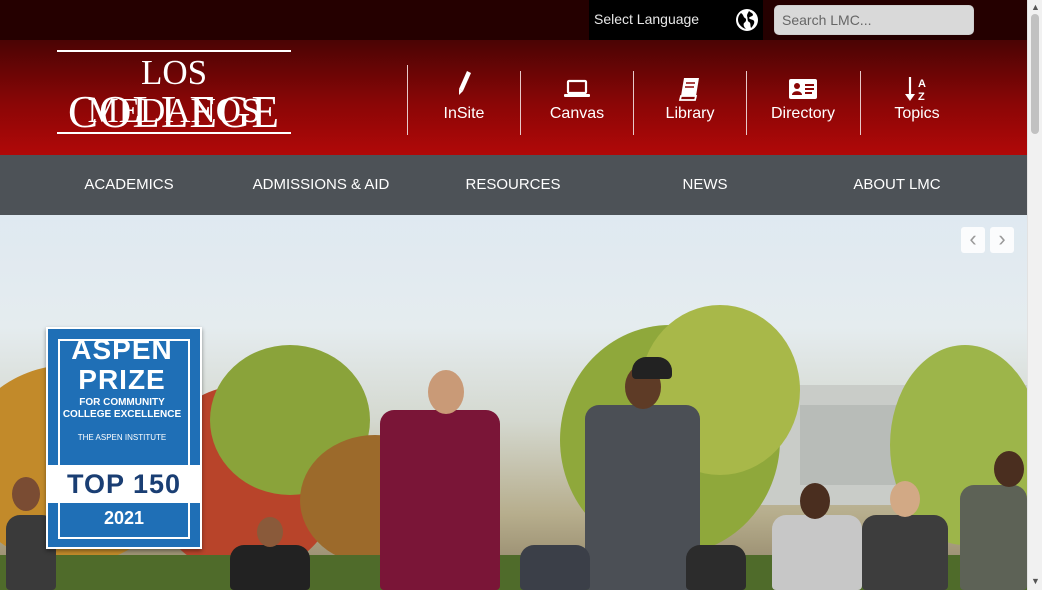 This screenshot has height=590, width=1042. Describe the element at coordinates (1035, 74) in the screenshot. I see `scrollbar-thumb` at that location.